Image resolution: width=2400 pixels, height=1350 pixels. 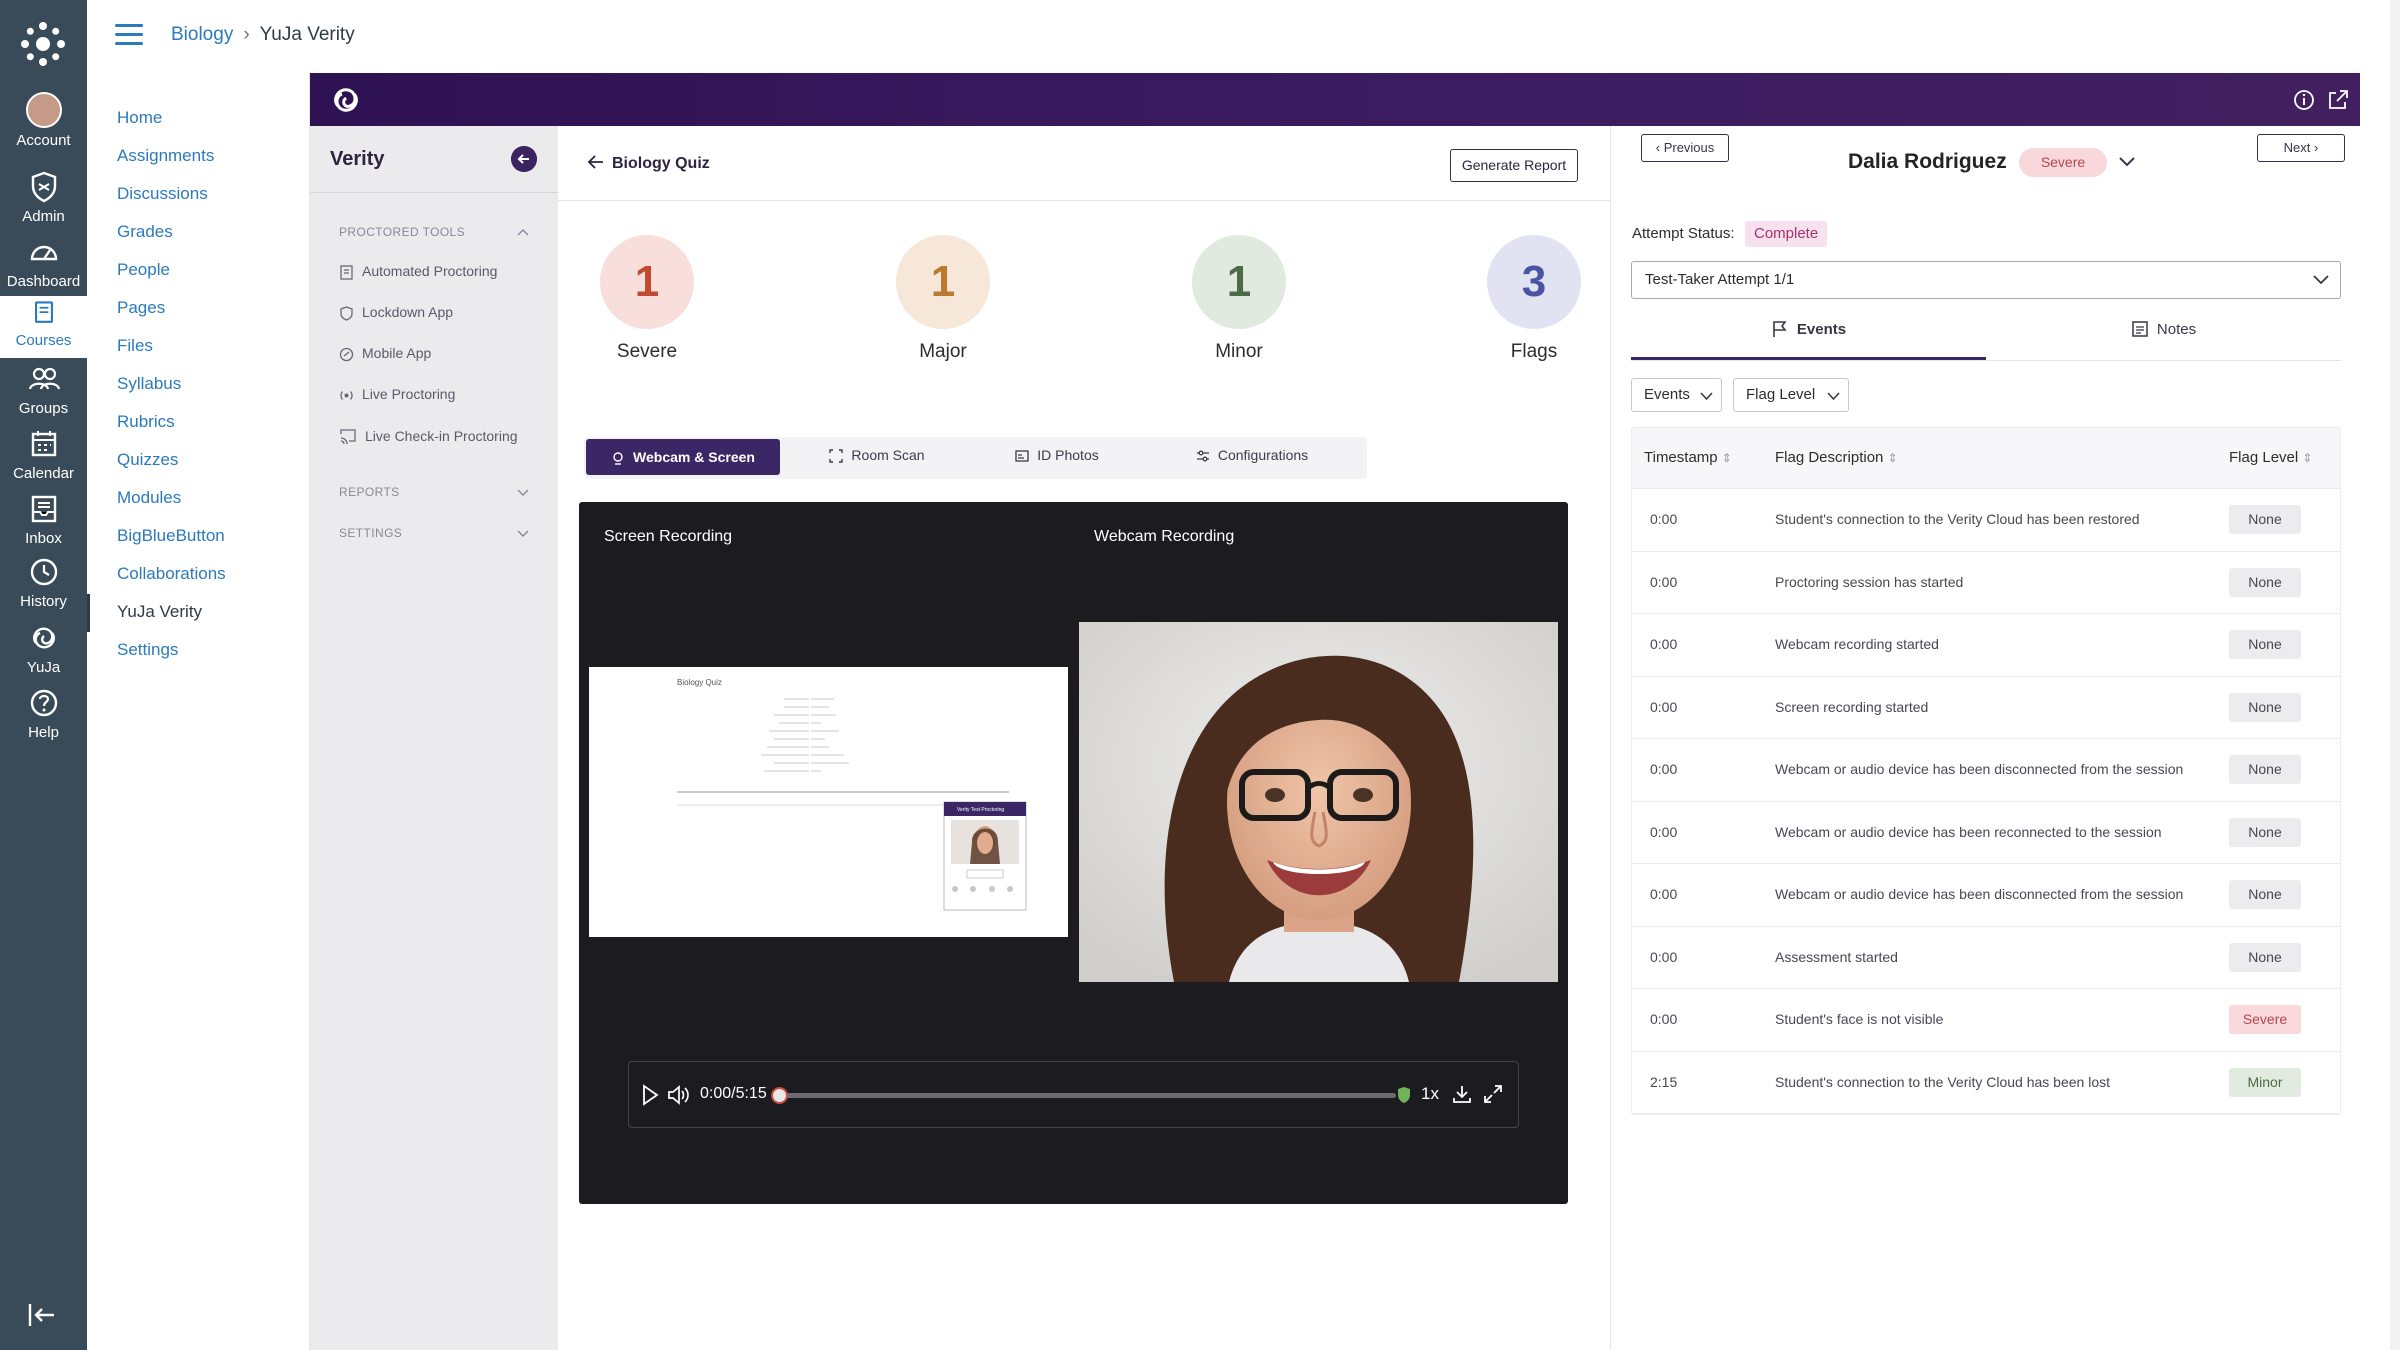 What do you see at coordinates (396, 312) in the screenshot?
I see `tool-lockdown-app: Lockdown App` at bounding box center [396, 312].